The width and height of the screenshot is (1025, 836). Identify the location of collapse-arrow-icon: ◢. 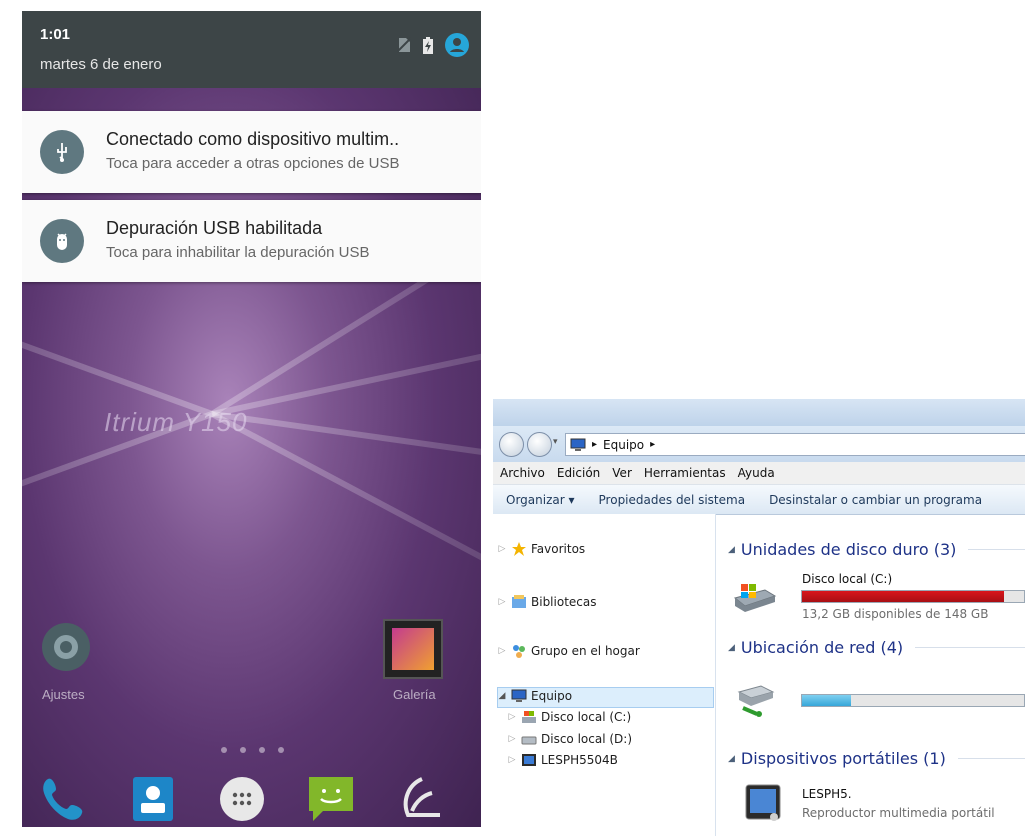
(502, 696).